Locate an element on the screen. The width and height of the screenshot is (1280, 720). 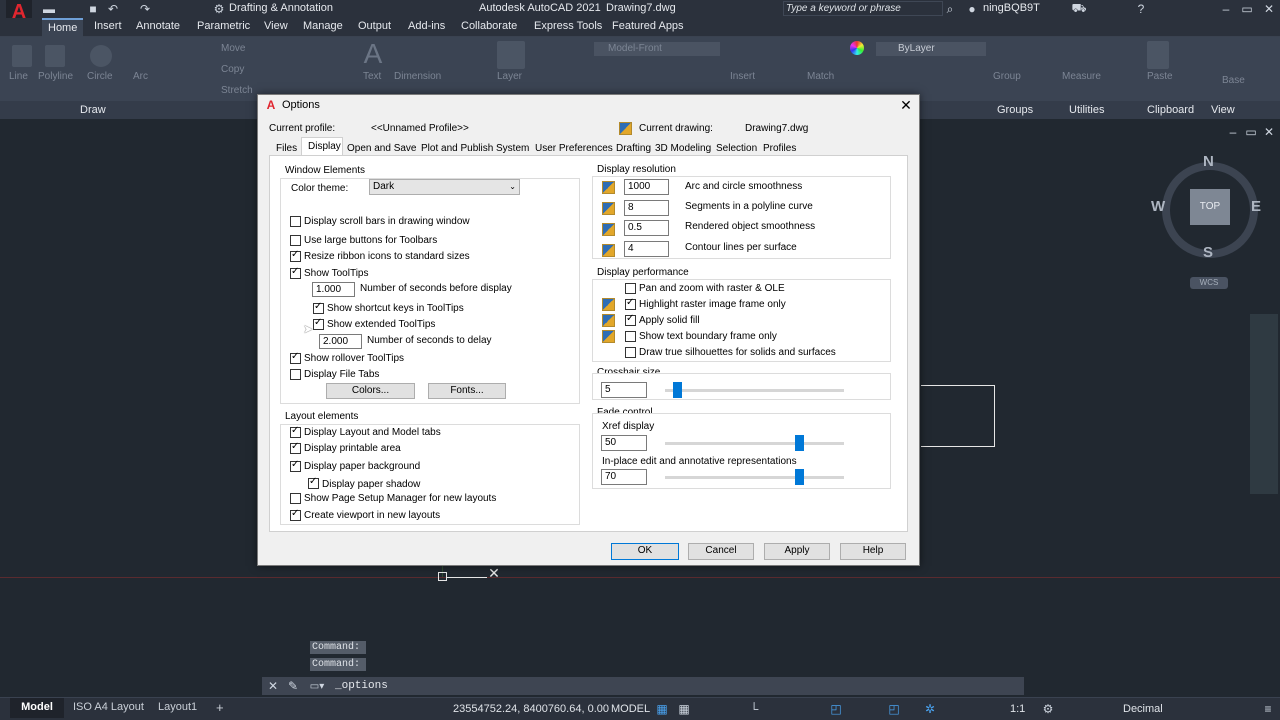
add-layout-icon: + is located at coordinates (220, 707).